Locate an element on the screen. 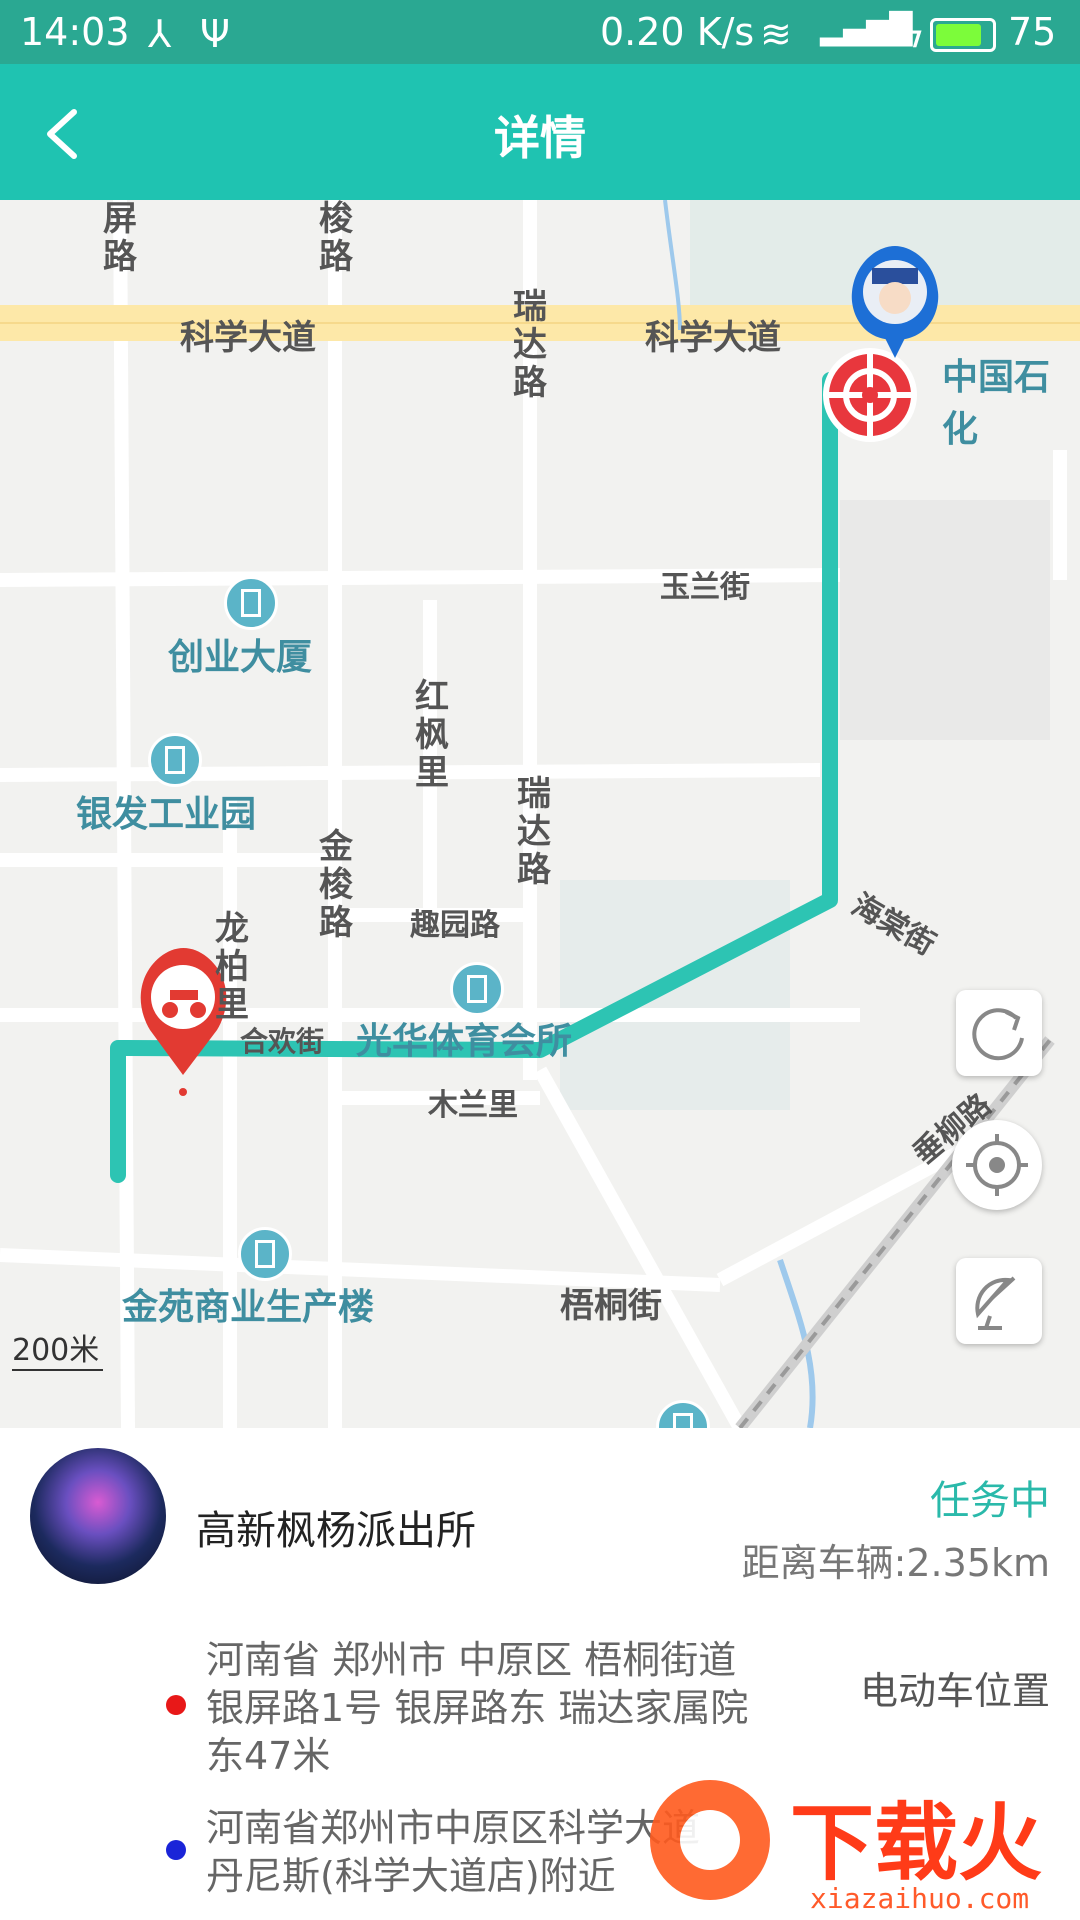  header-bar: 详情 is located at coordinates (540, 132).